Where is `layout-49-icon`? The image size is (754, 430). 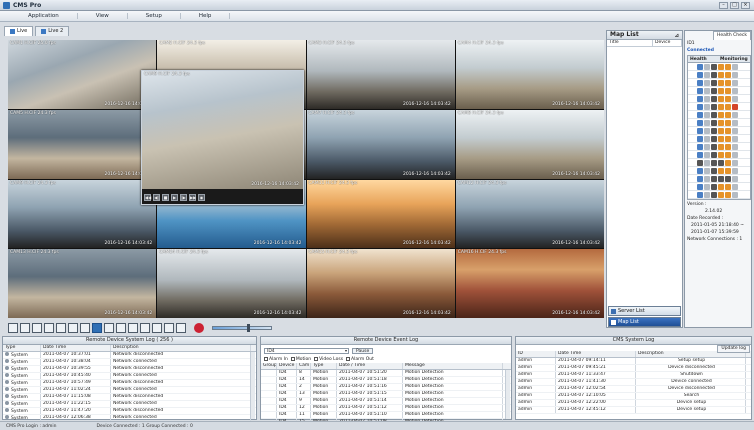 layout-49-icon is located at coordinates (145, 327).